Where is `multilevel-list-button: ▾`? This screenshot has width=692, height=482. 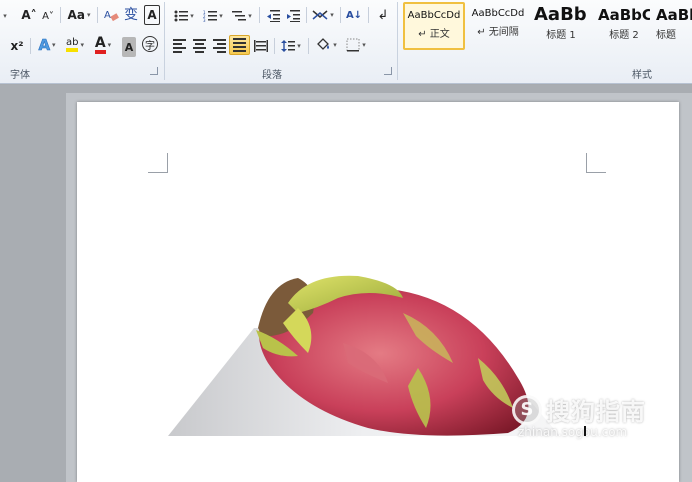
multilevel-list-button: ▾ is located at coordinates (242, 16).